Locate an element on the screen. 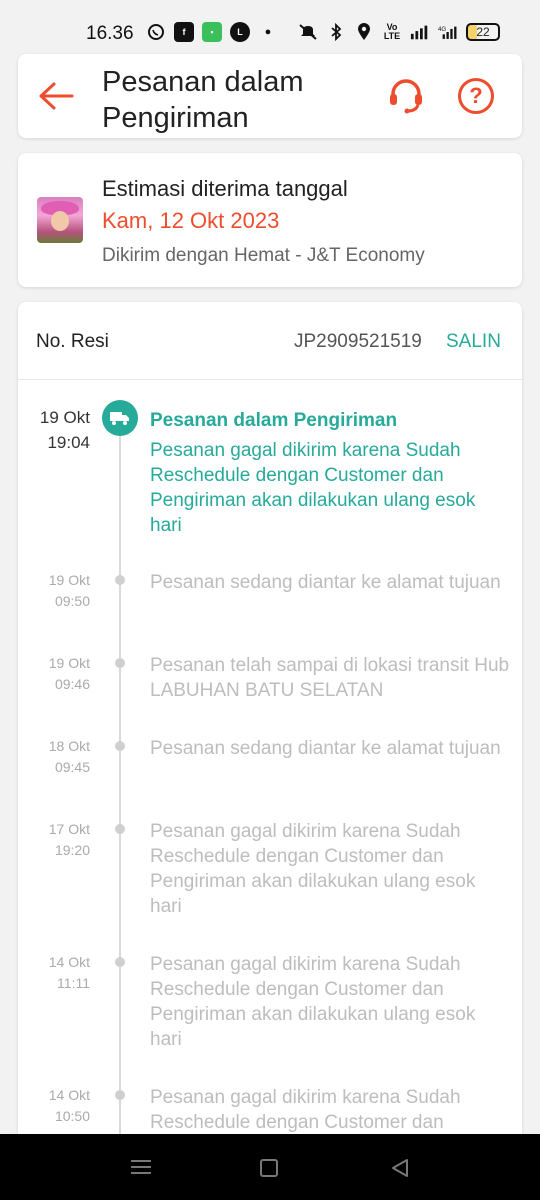 The height and width of the screenshot is (1200, 540). app-icon: ▪ is located at coordinates (212, 32).